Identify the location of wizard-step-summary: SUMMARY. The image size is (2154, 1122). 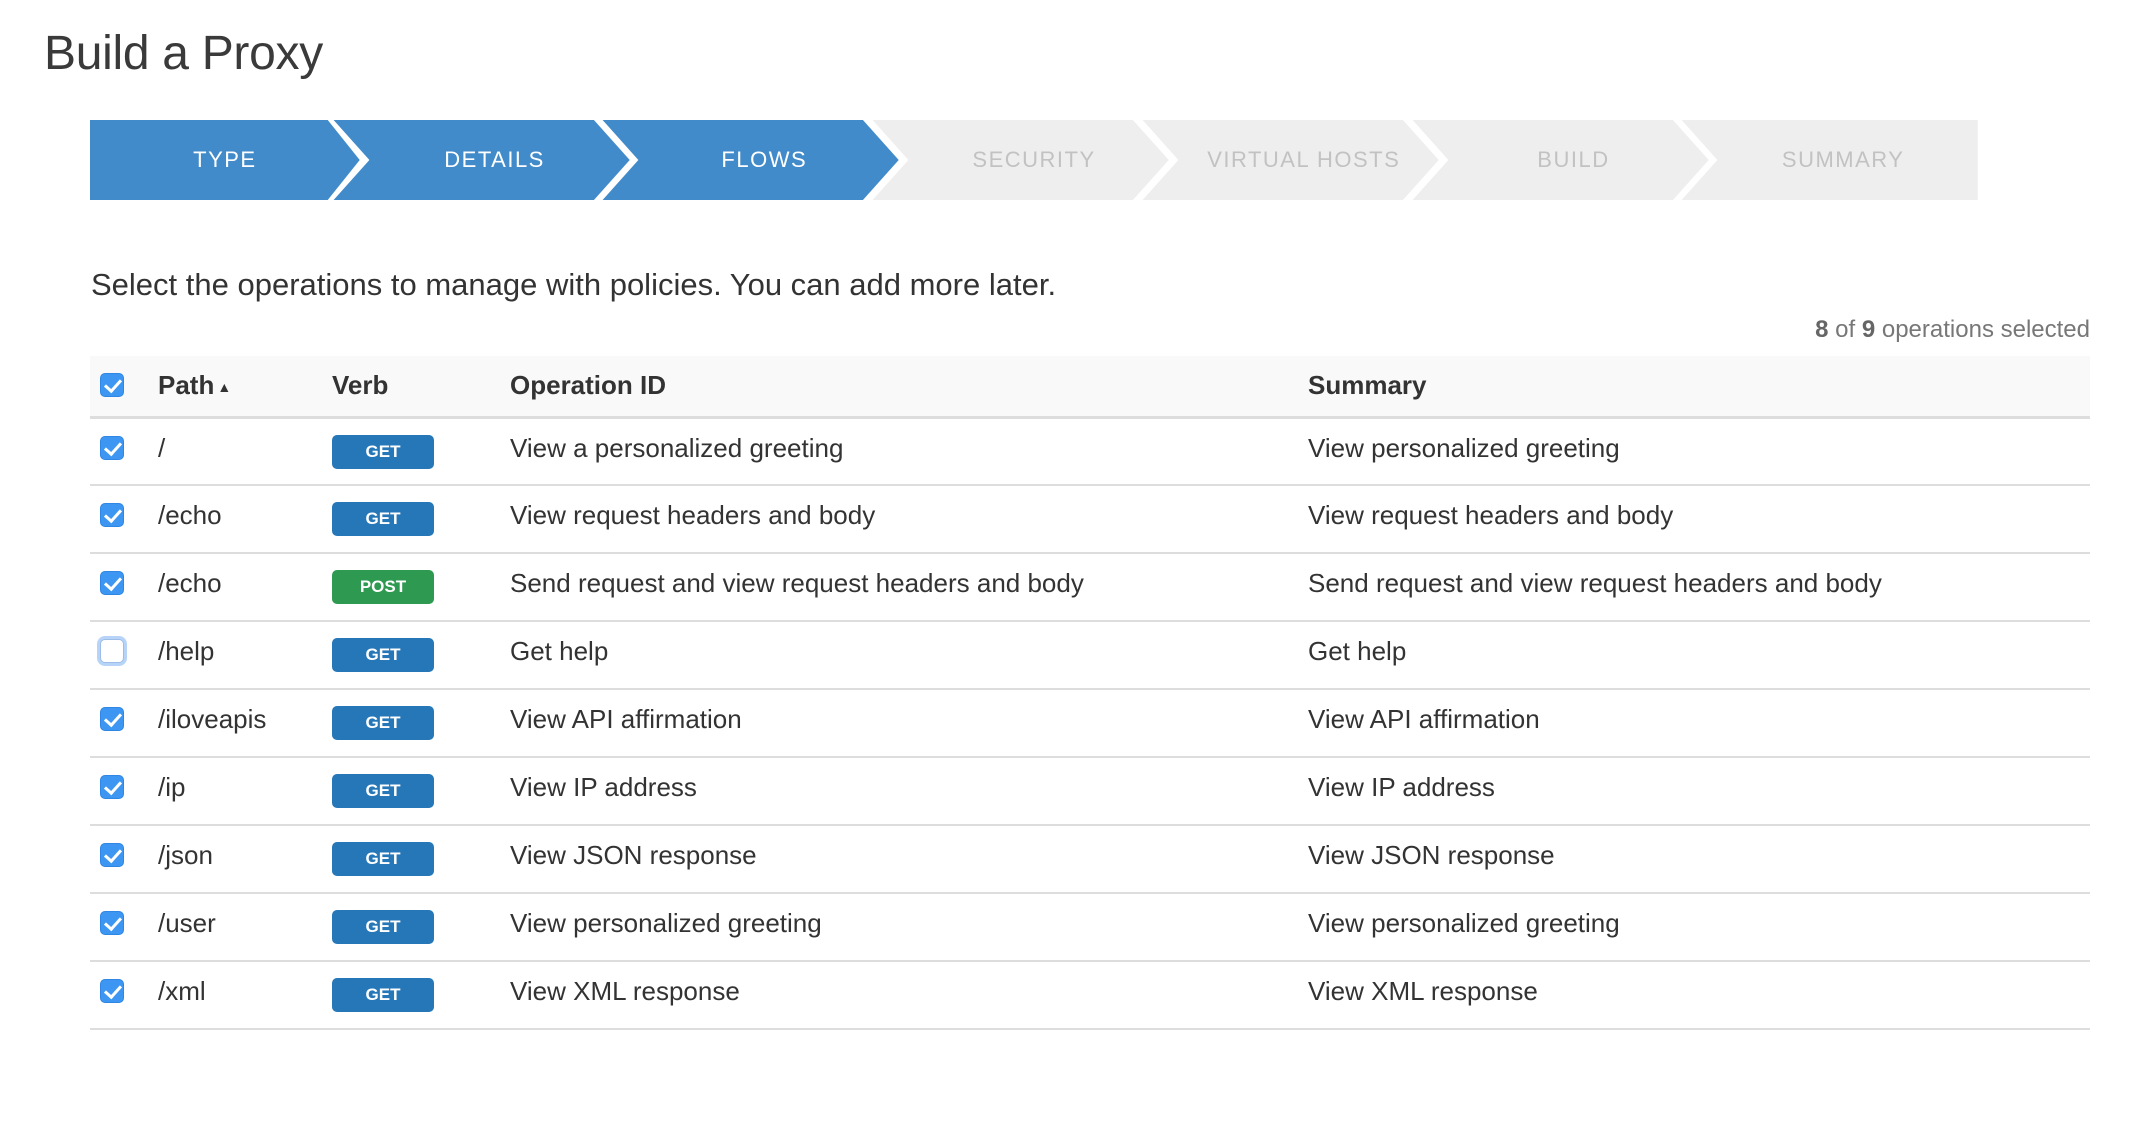
(1827, 160).